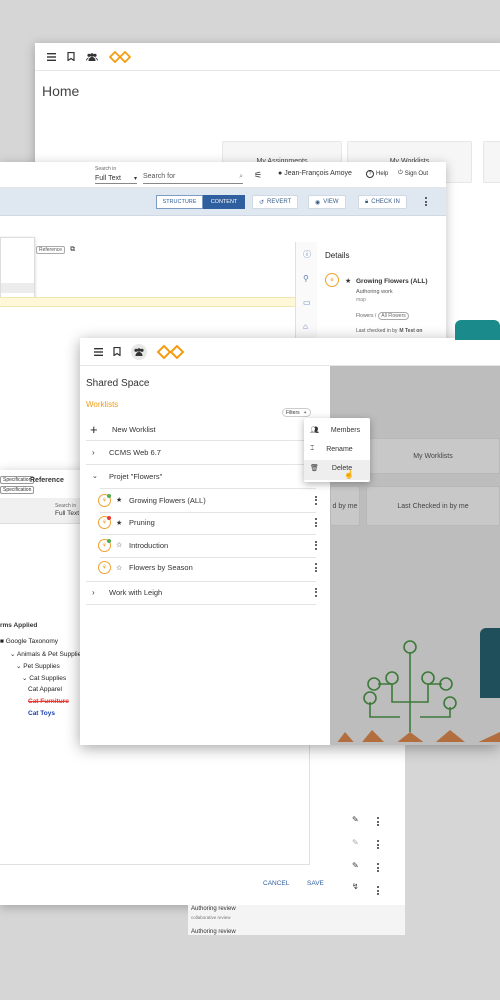 The height and width of the screenshot is (1000, 500). Describe the element at coordinates (315, 883) in the screenshot. I see `save-button: SAVE` at that location.